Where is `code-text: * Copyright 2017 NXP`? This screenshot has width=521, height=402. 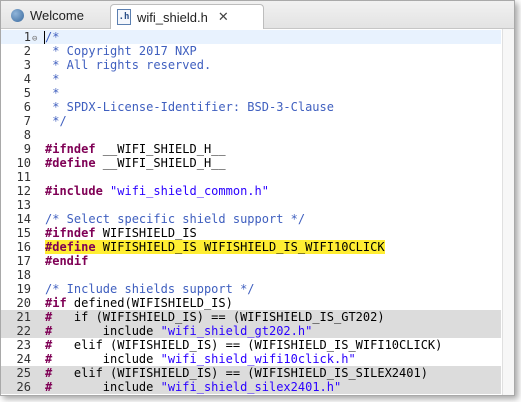
code-text: * Copyright 2017 NXP is located at coordinates (121, 51).